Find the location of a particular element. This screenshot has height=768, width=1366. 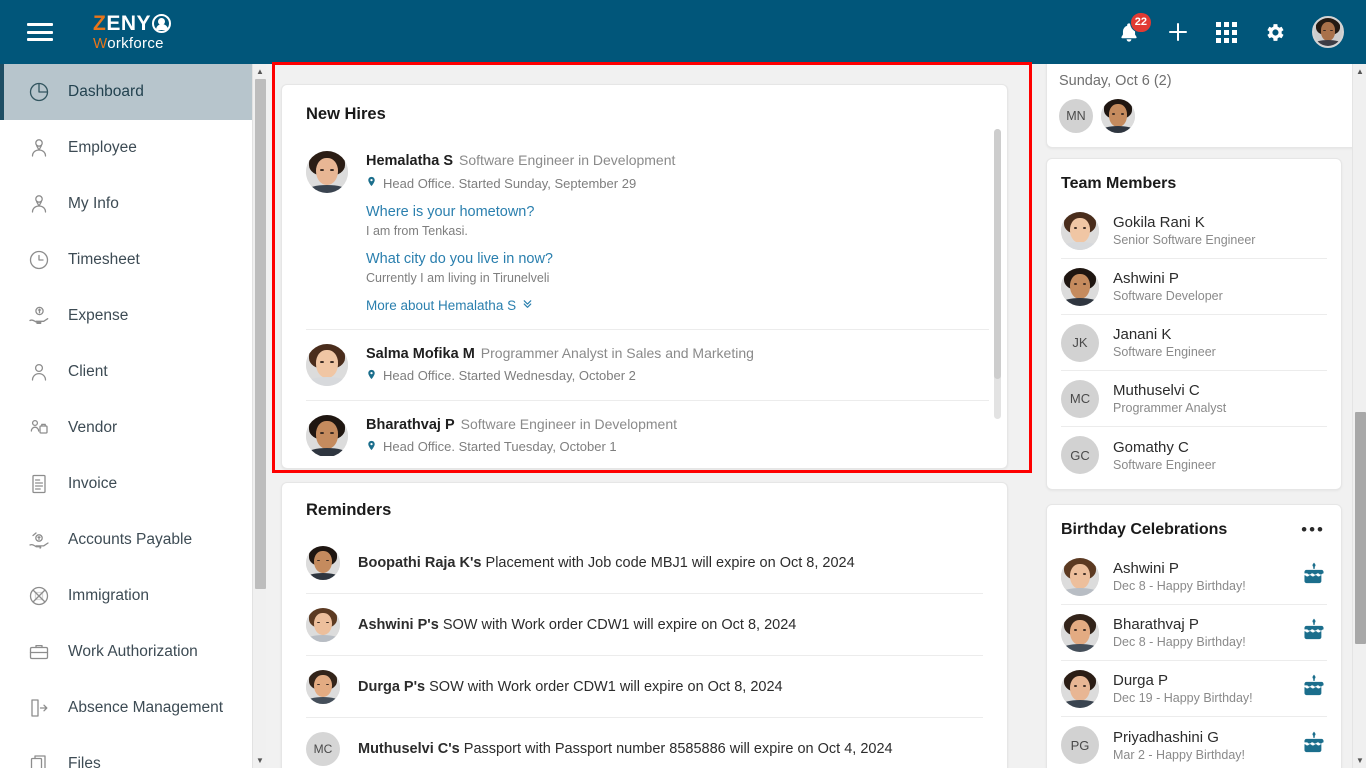

team-member-name: Ashwini P is located at coordinates (1146, 278).